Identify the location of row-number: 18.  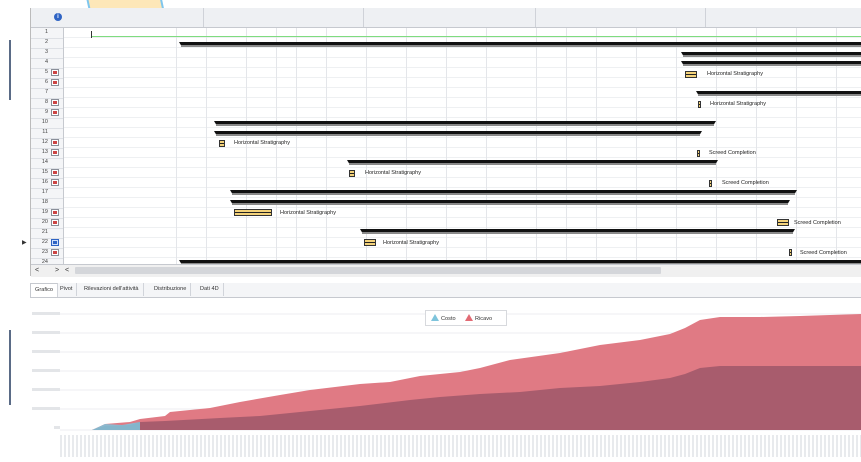
(44, 202).